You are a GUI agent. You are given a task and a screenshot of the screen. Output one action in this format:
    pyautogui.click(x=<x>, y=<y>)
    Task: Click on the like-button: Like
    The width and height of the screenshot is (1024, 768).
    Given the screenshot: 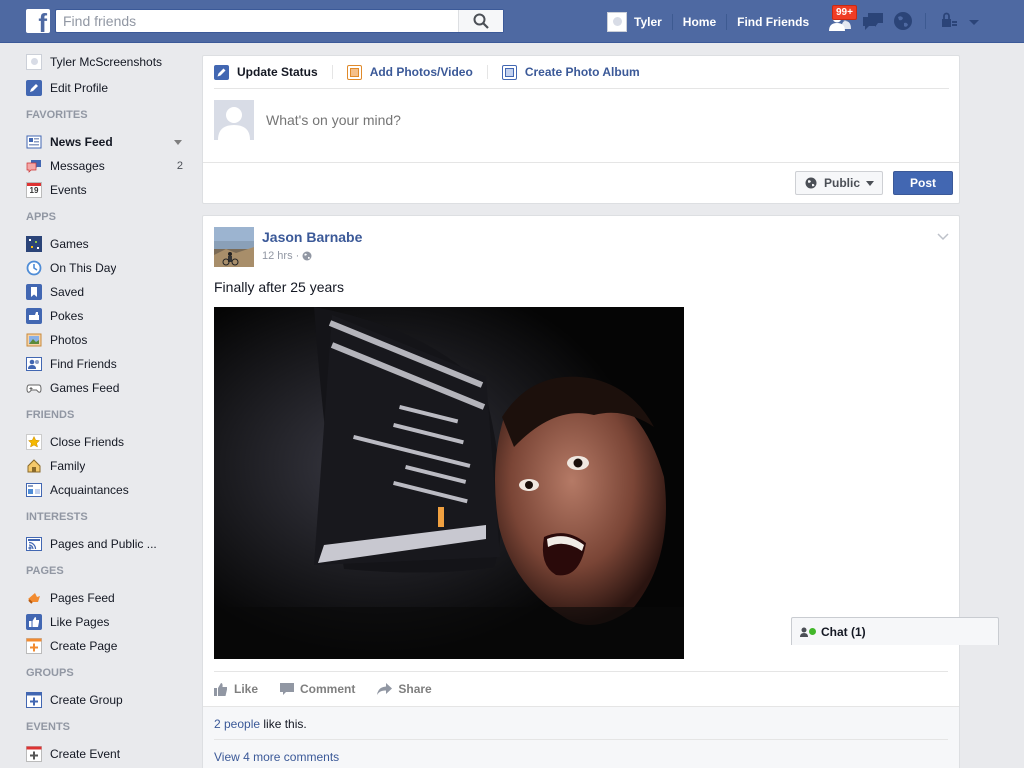 What is the action you would take?
    pyautogui.click(x=236, y=689)
    